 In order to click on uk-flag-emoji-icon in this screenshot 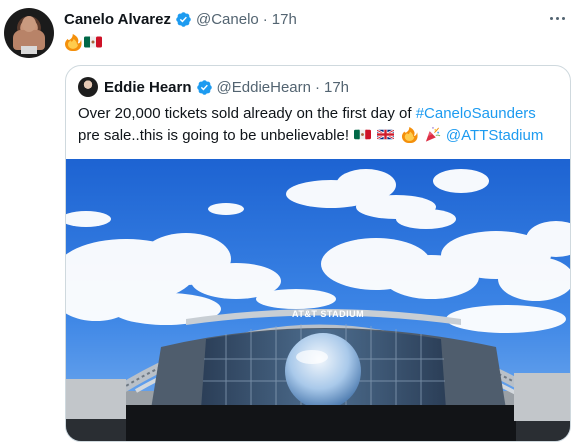, I will do `click(385, 134)`.